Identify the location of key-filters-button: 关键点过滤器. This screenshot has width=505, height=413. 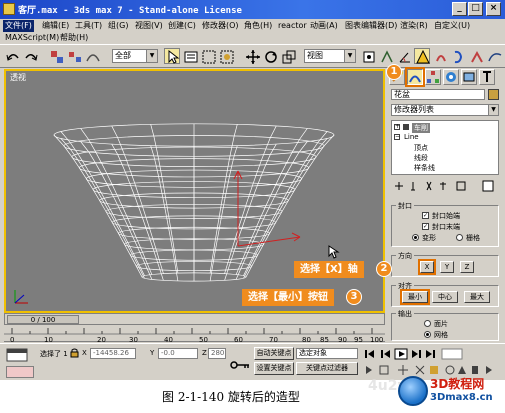
(327, 368).